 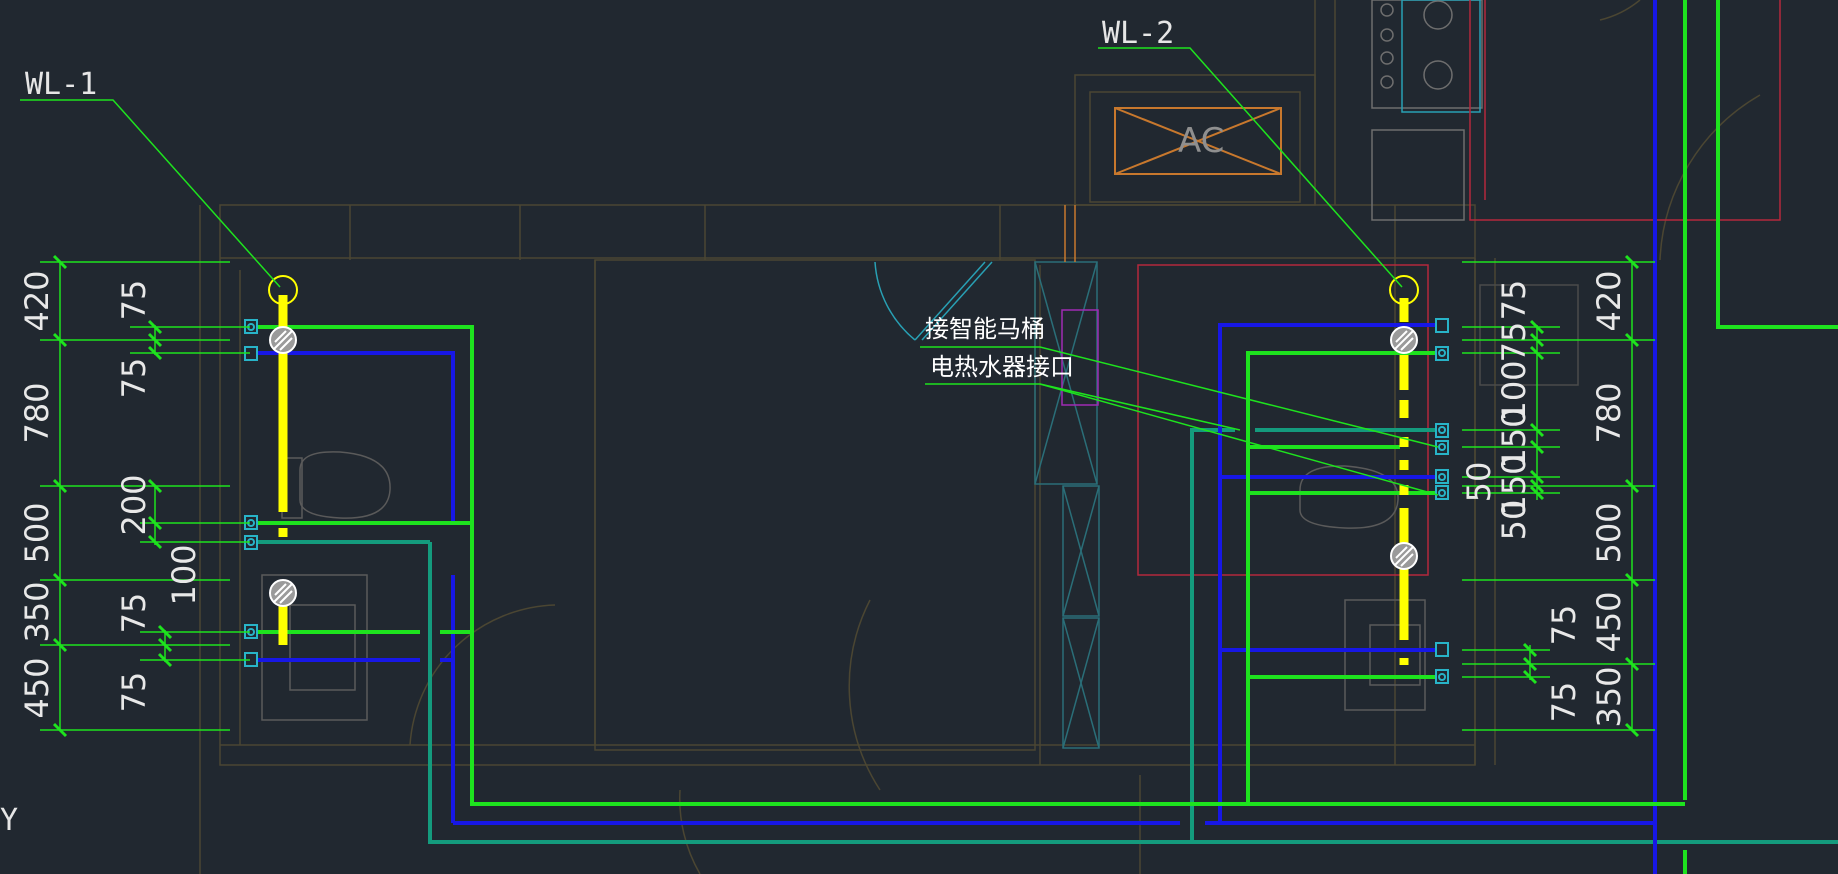 What do you see at coordinates (1138, 33) in the screenshot?
I see `wl2-label: WL-2` at bounding box center [1138, 33].